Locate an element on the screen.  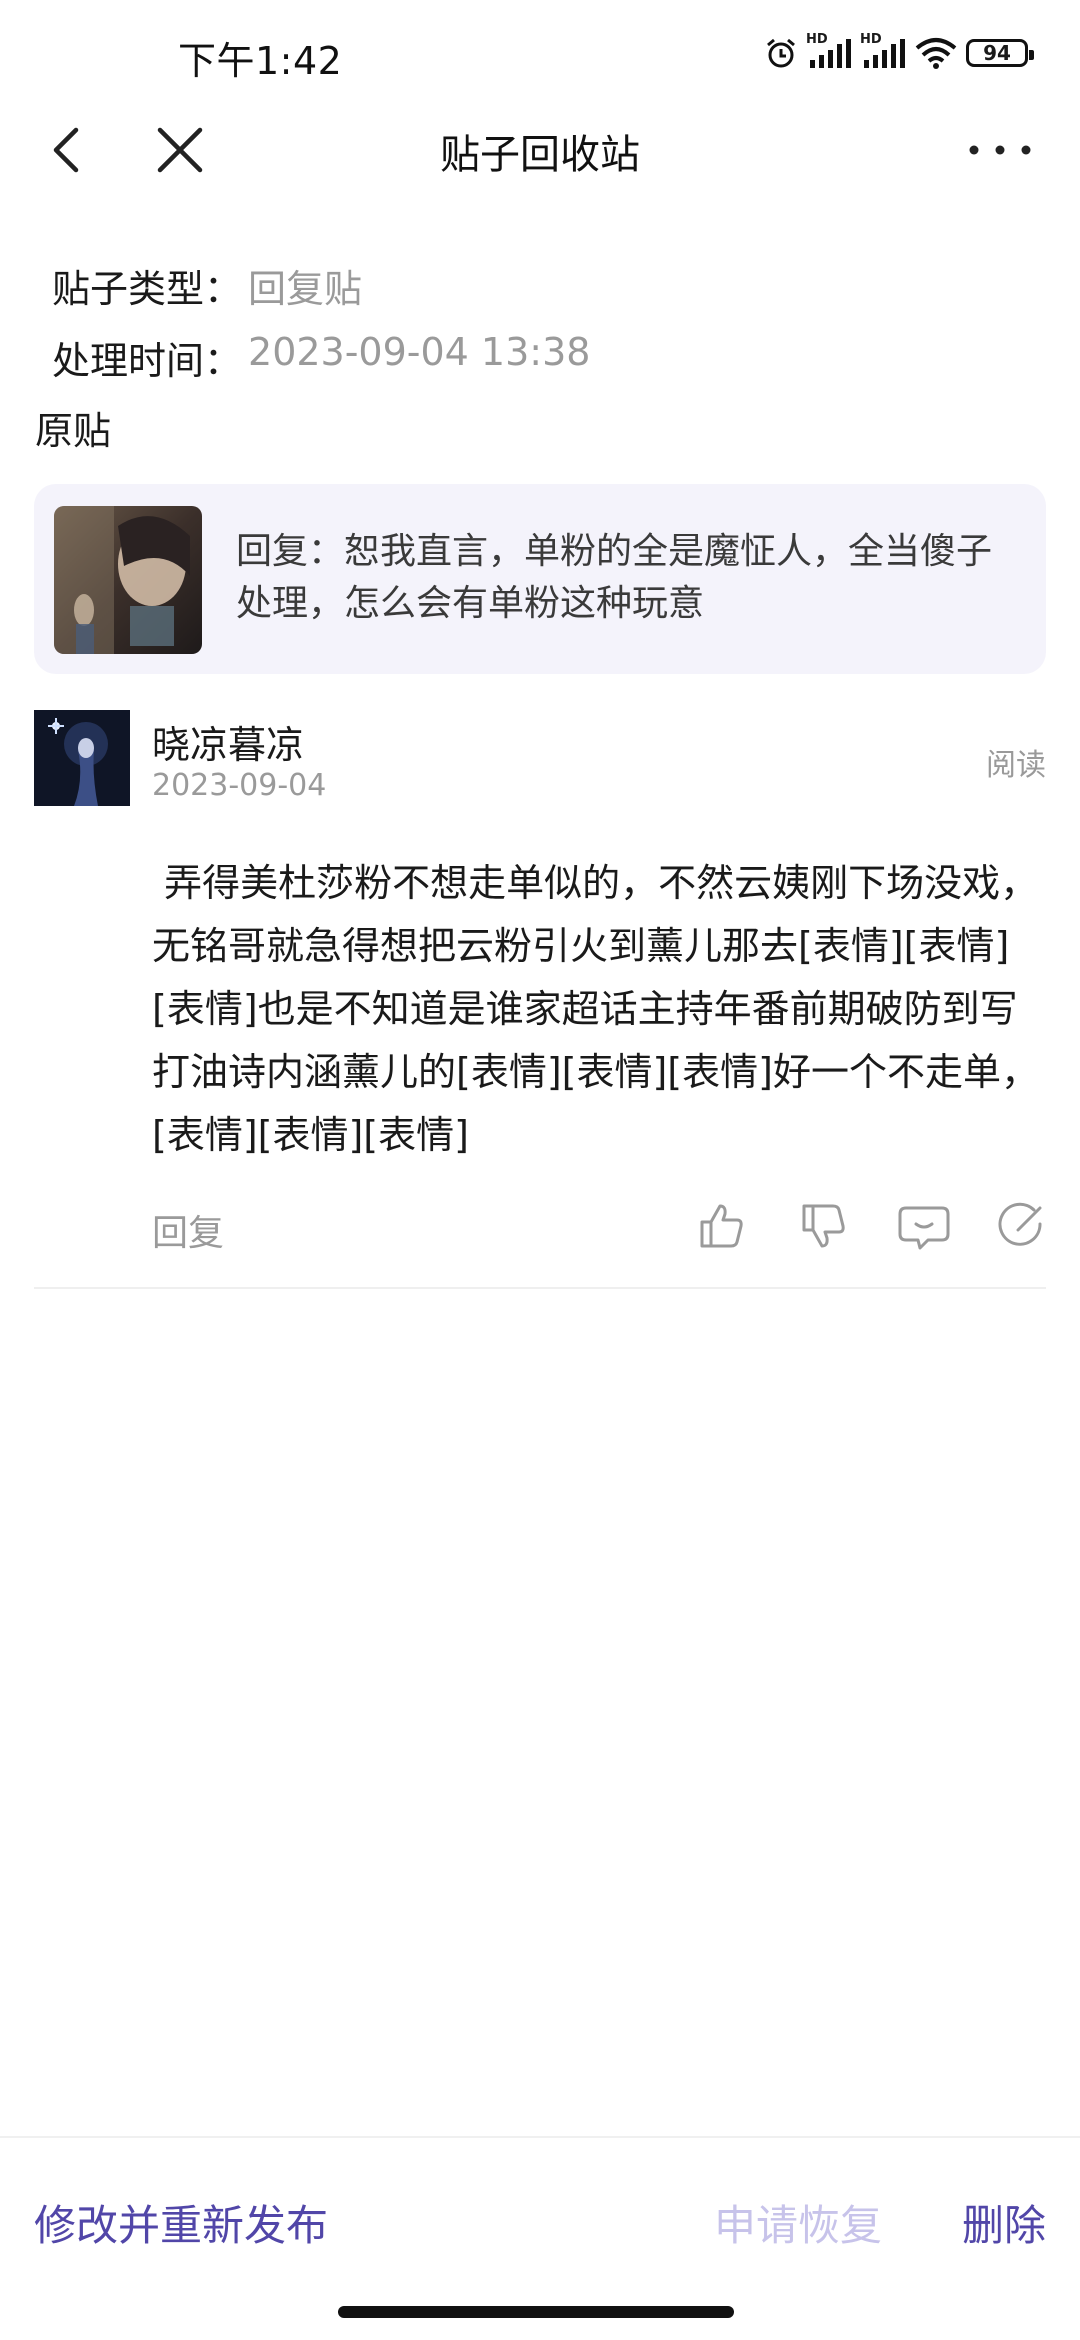
more-icon is located at coordinates (1000, 150).